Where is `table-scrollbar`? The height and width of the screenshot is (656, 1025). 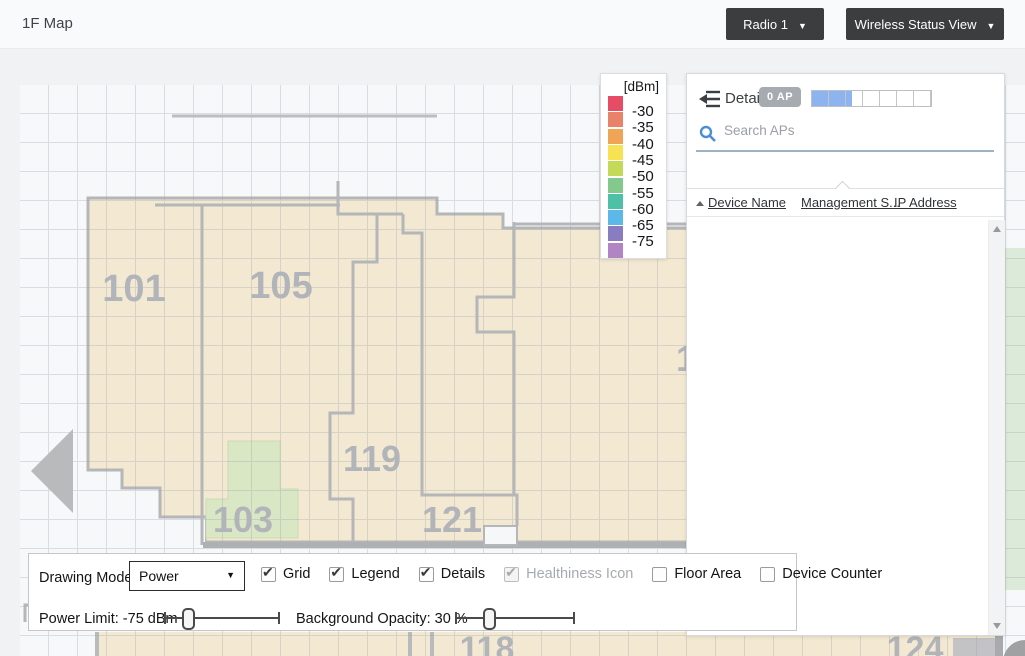 table-scrollbar is located at coordinates (996, 427).